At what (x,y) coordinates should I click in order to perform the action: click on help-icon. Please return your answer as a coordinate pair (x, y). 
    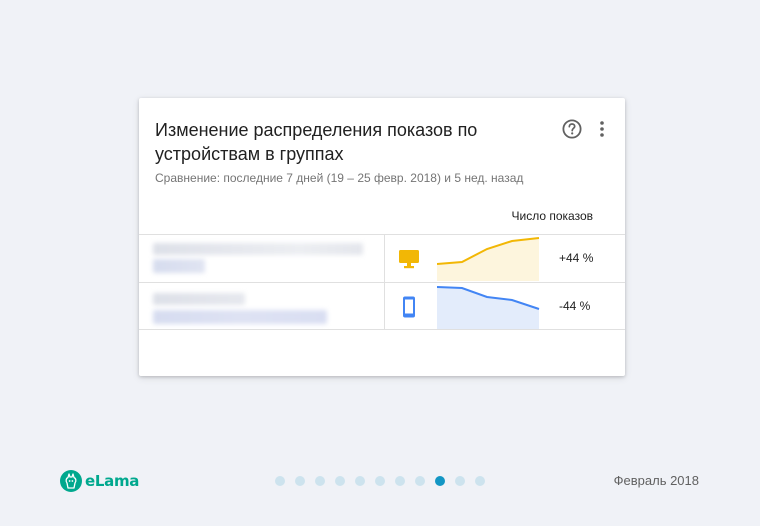
    Looking at the image, I should click on (572, 129).